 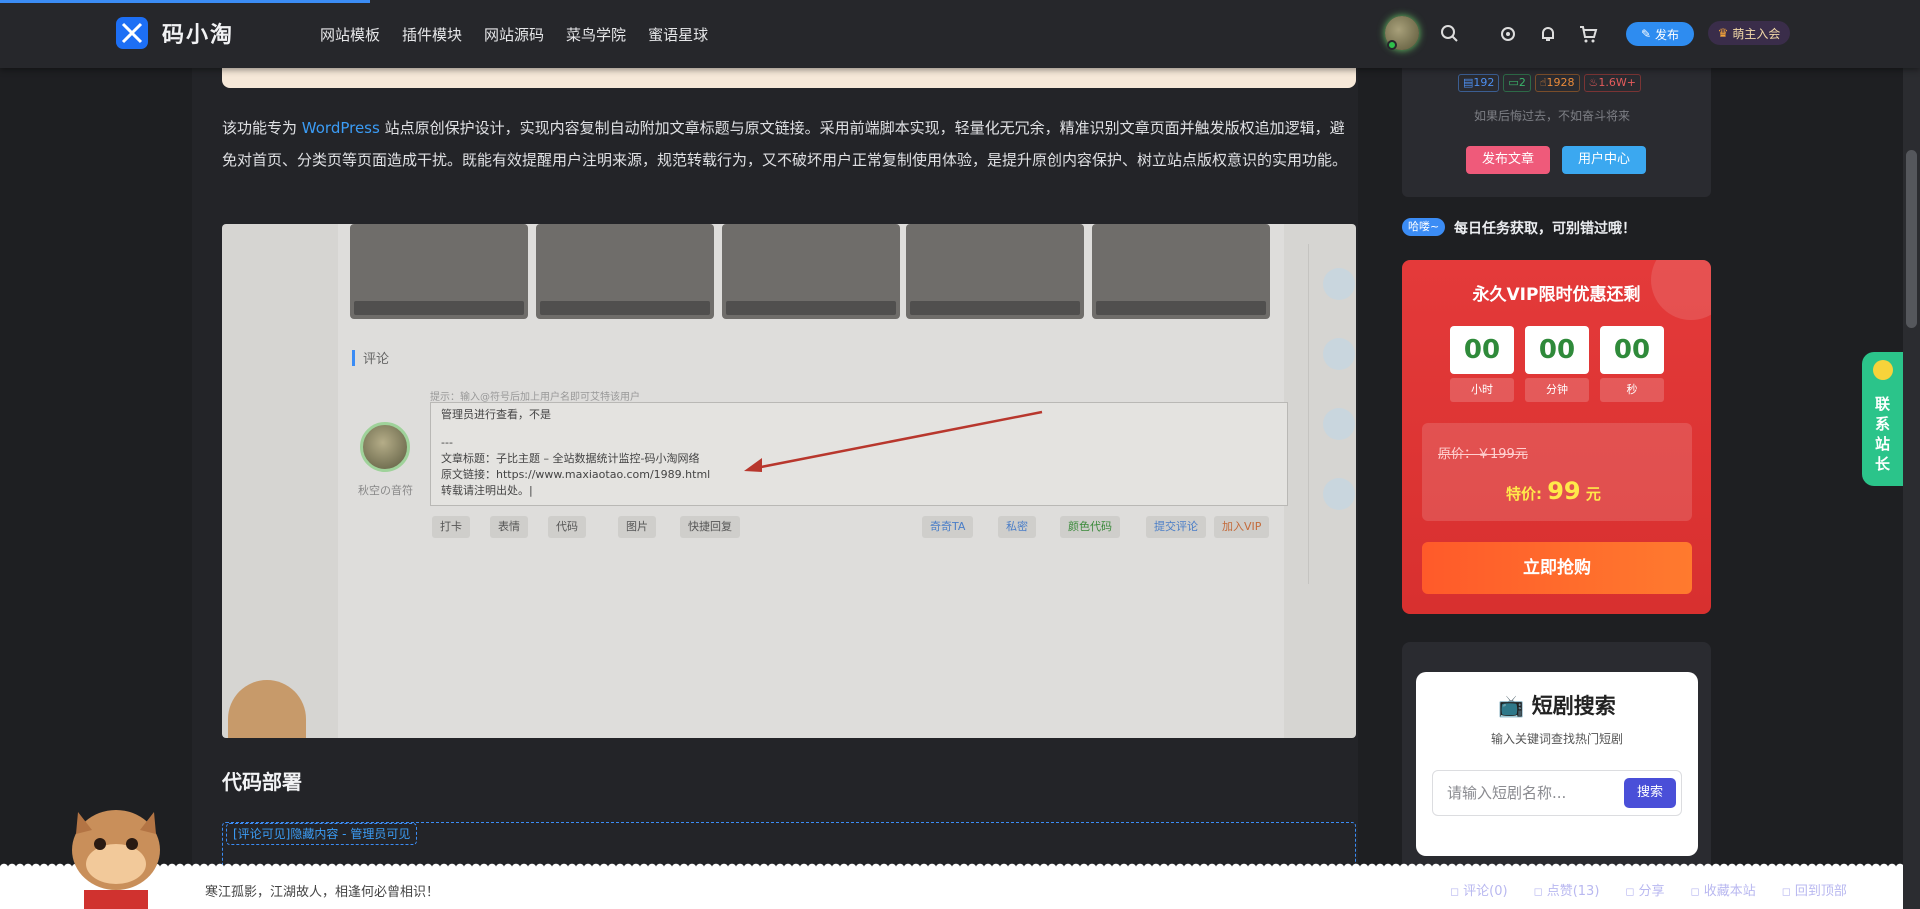 I want to click on screenshot-section-title: 评论, so click(x=370, y=357).